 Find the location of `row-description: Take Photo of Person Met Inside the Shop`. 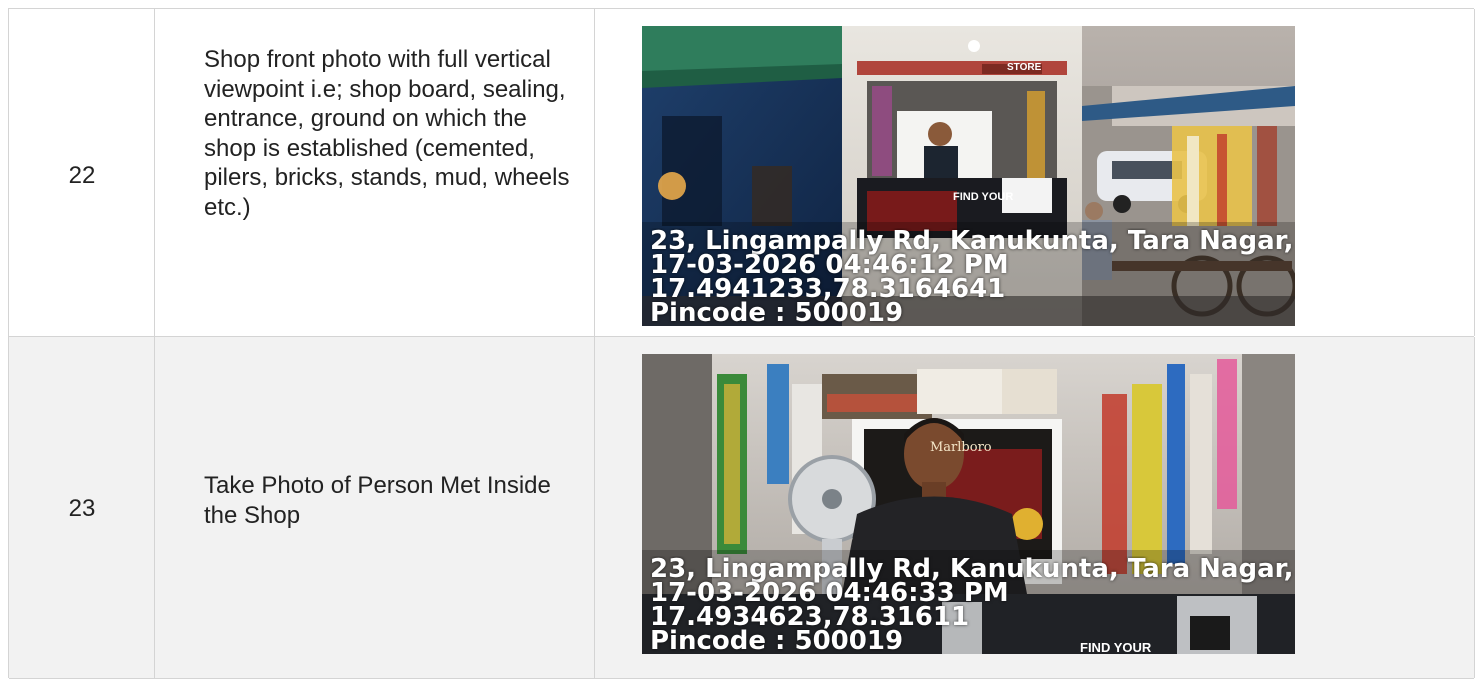

row-description: Take Photo of Person Met Inside the Shop is located at coordinates (377, 500).